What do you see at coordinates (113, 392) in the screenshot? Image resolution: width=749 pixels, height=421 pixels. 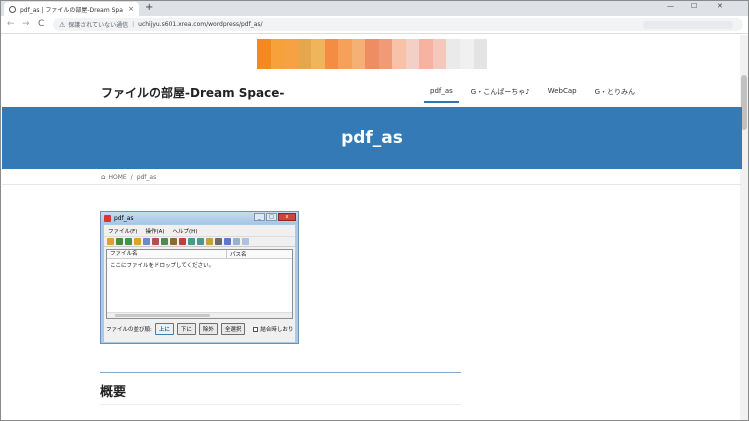 I see `section-heading: 概要` at bounding box center [113, 392].